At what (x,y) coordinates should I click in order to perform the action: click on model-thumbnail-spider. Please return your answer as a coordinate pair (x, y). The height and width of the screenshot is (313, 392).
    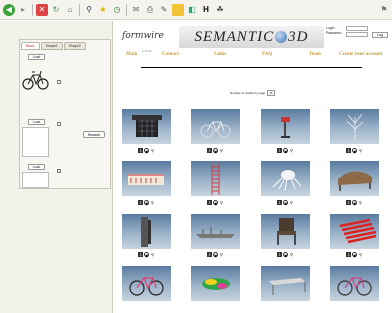
    Looking at the image, I should click on (285, 178).